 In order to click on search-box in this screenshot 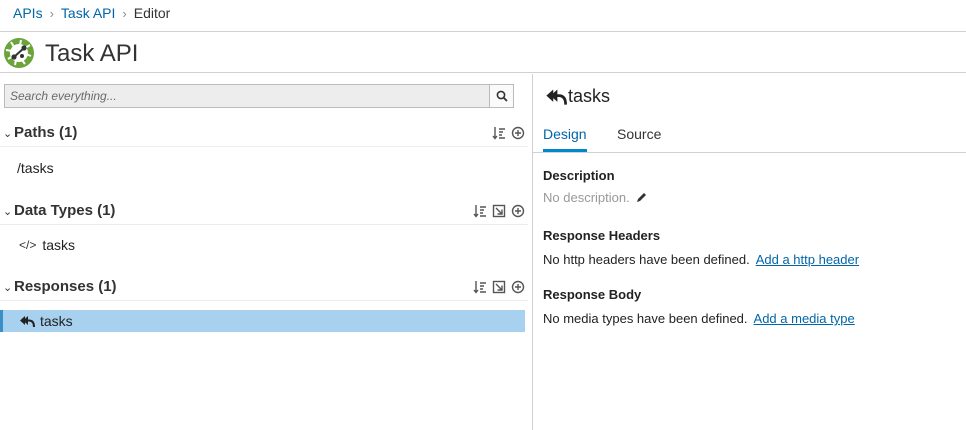, I will do `click(259, 96)`.